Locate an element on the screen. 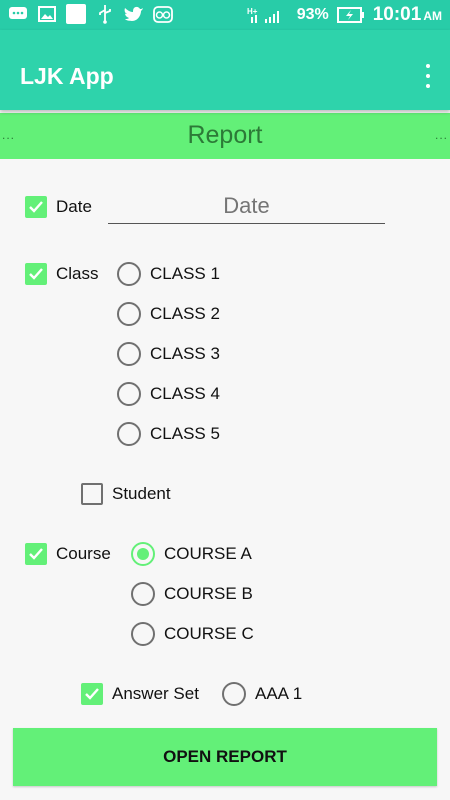  overflow-menu-icon is located at coordinates (428, 76).